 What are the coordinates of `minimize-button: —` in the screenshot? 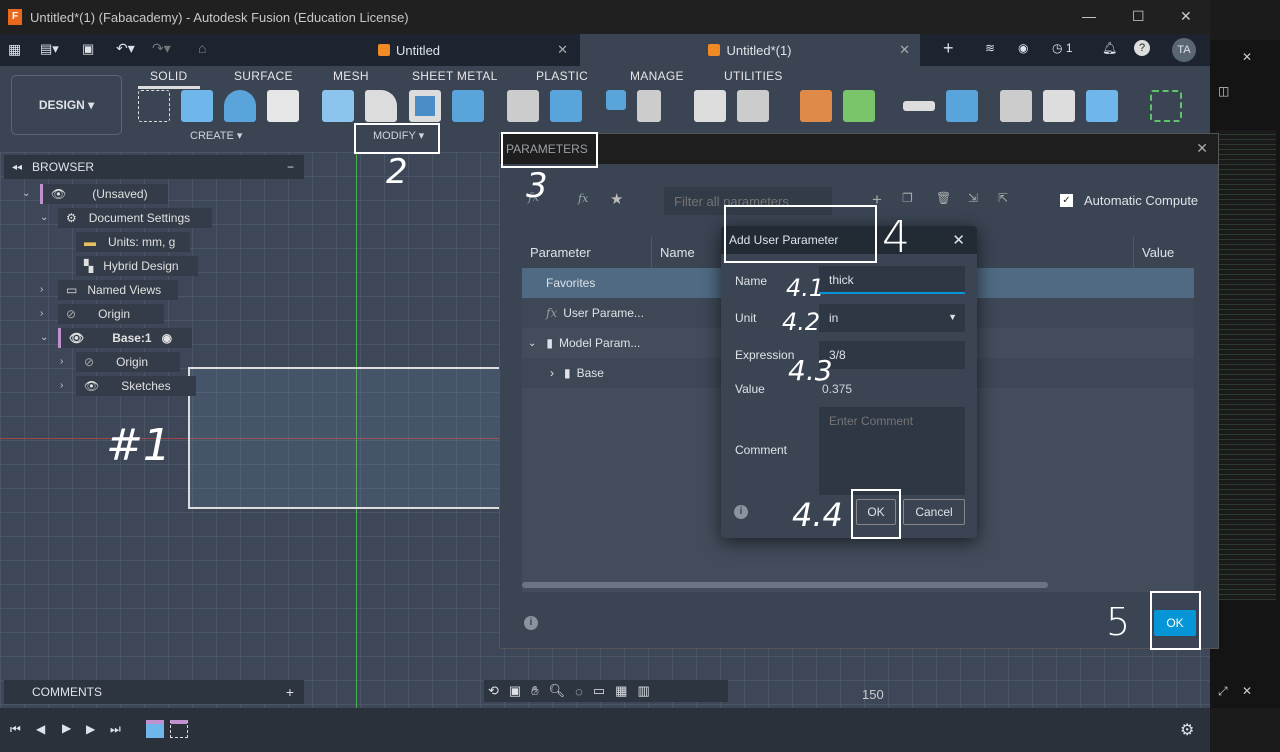 It's located at (1089, 16).